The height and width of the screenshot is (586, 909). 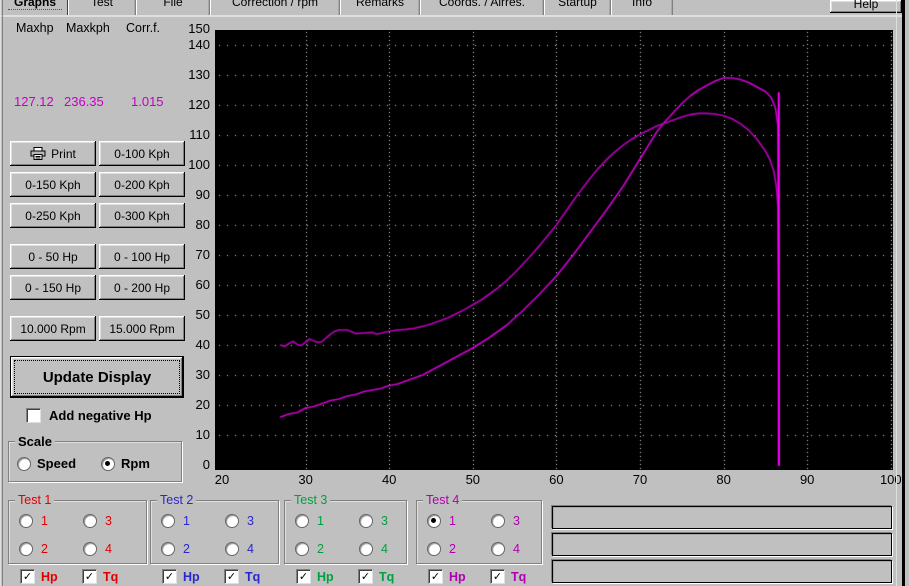 I want to click on y-tick-110: 110, so click(x=199, y=134).